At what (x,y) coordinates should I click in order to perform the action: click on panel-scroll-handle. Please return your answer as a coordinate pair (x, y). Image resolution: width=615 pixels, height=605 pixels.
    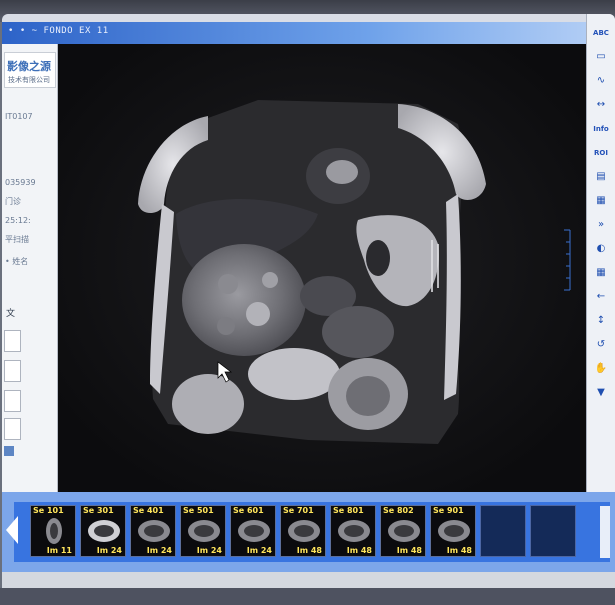
    Looking at the image, I should click on (9, 451).